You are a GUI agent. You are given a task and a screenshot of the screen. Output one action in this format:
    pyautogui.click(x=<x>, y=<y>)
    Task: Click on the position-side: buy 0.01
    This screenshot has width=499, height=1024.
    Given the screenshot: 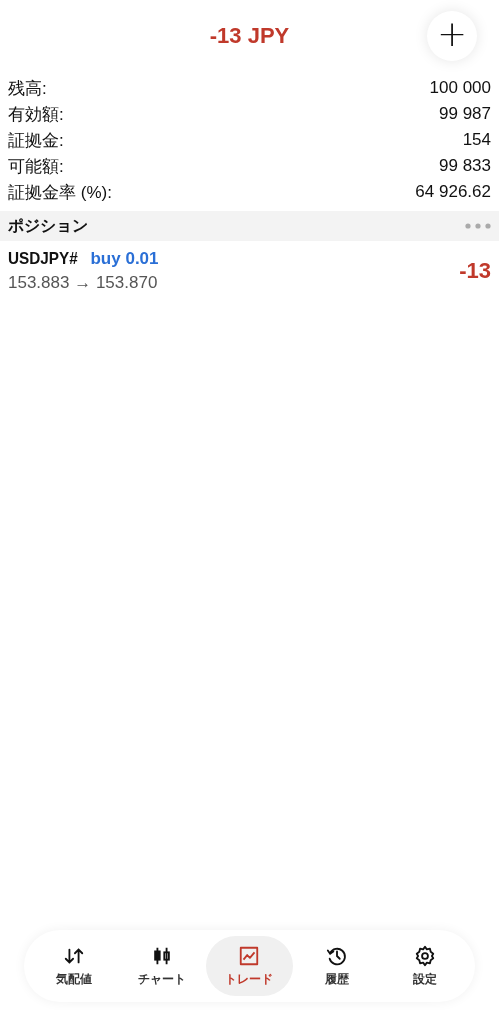 What is the action you would take?
    pyautogui.click(x=124, y=259)
    